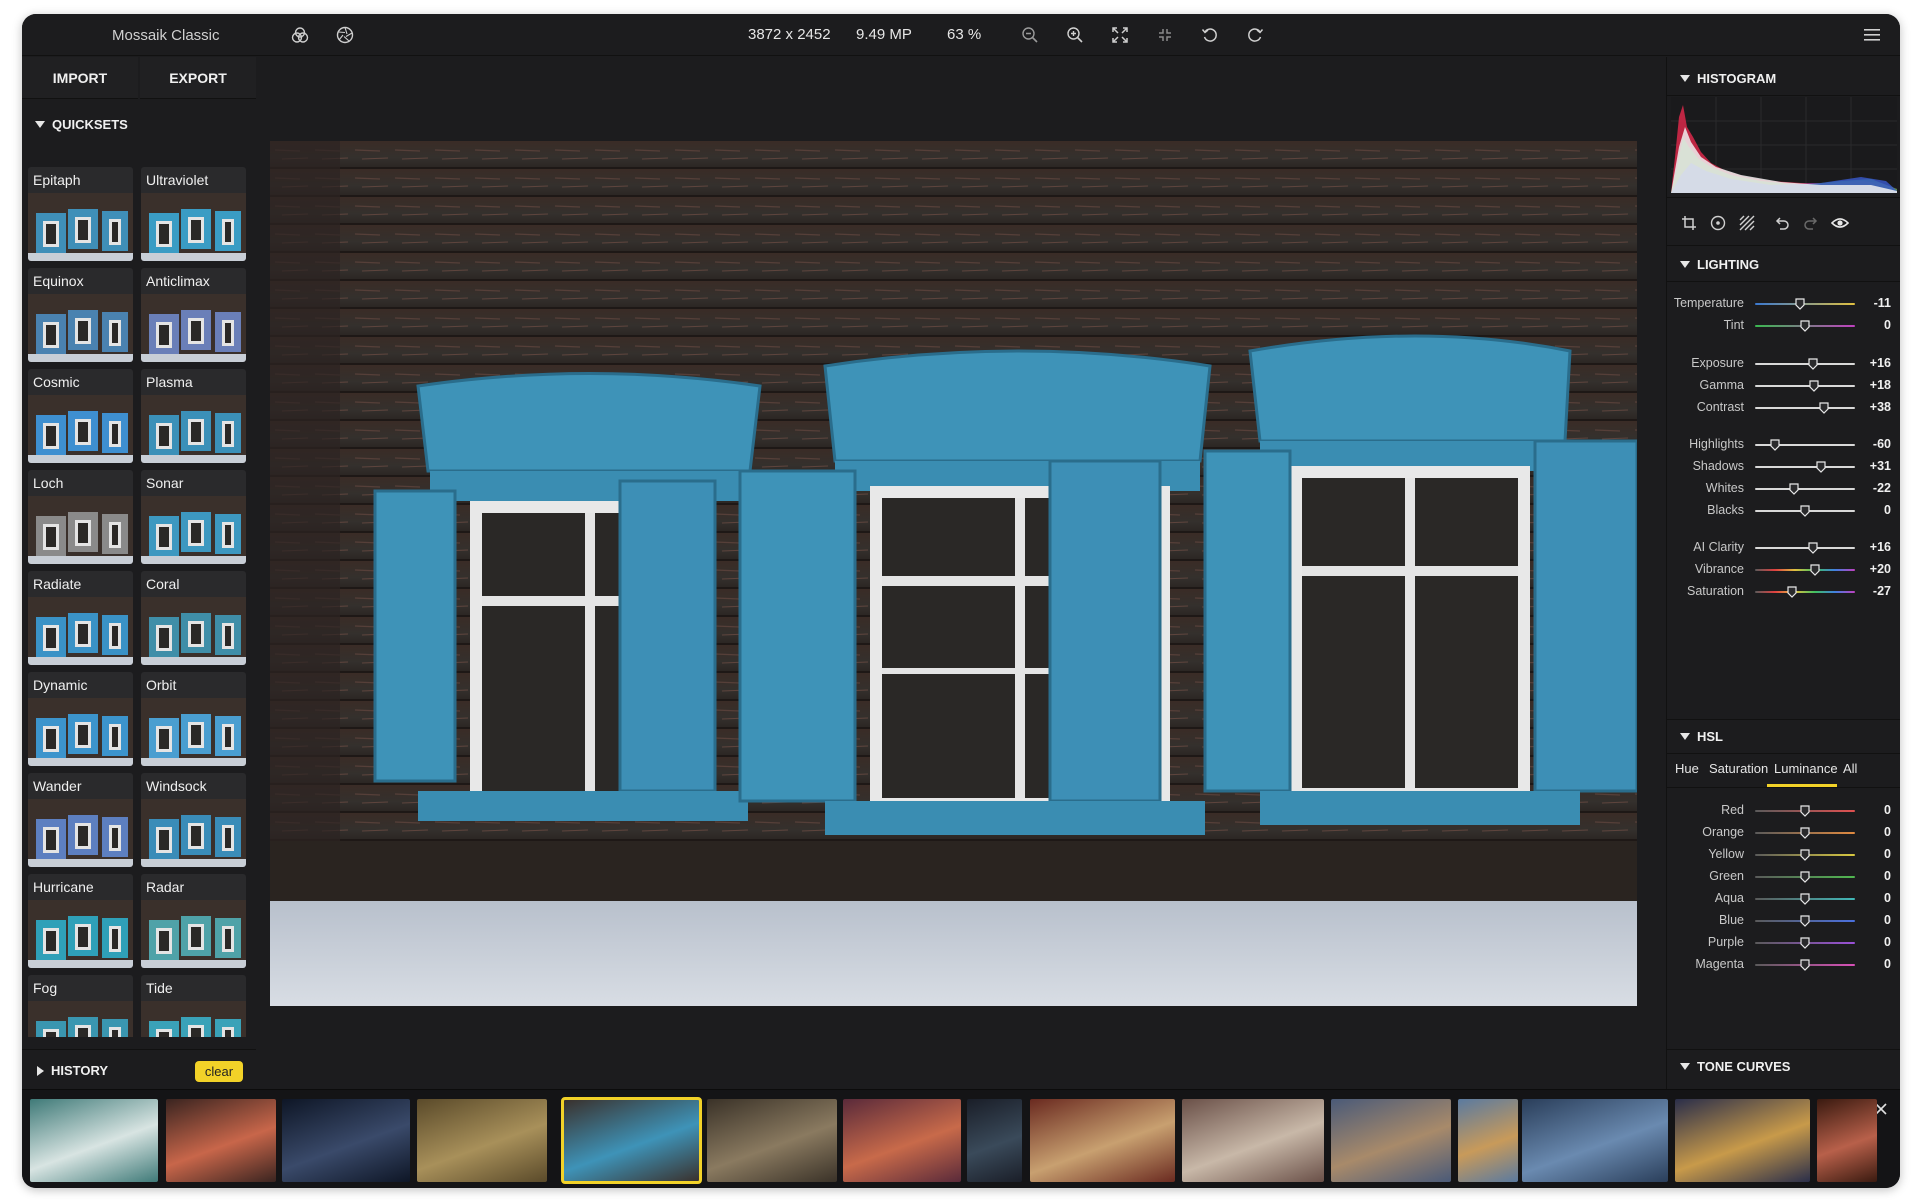 The image size is (1920, 1200). Describe the element at coordinates (1255, 35) in the screenshot. I see `rotate-right-icon` at that location.